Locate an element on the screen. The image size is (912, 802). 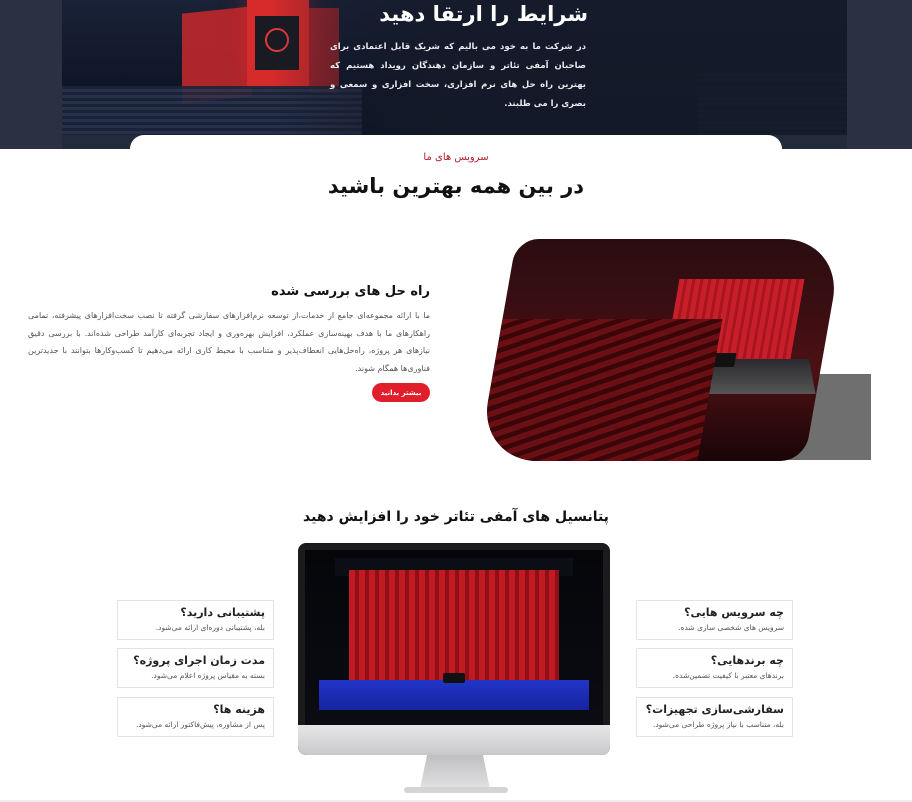
imac-stand is located at coordinates (455, 772).